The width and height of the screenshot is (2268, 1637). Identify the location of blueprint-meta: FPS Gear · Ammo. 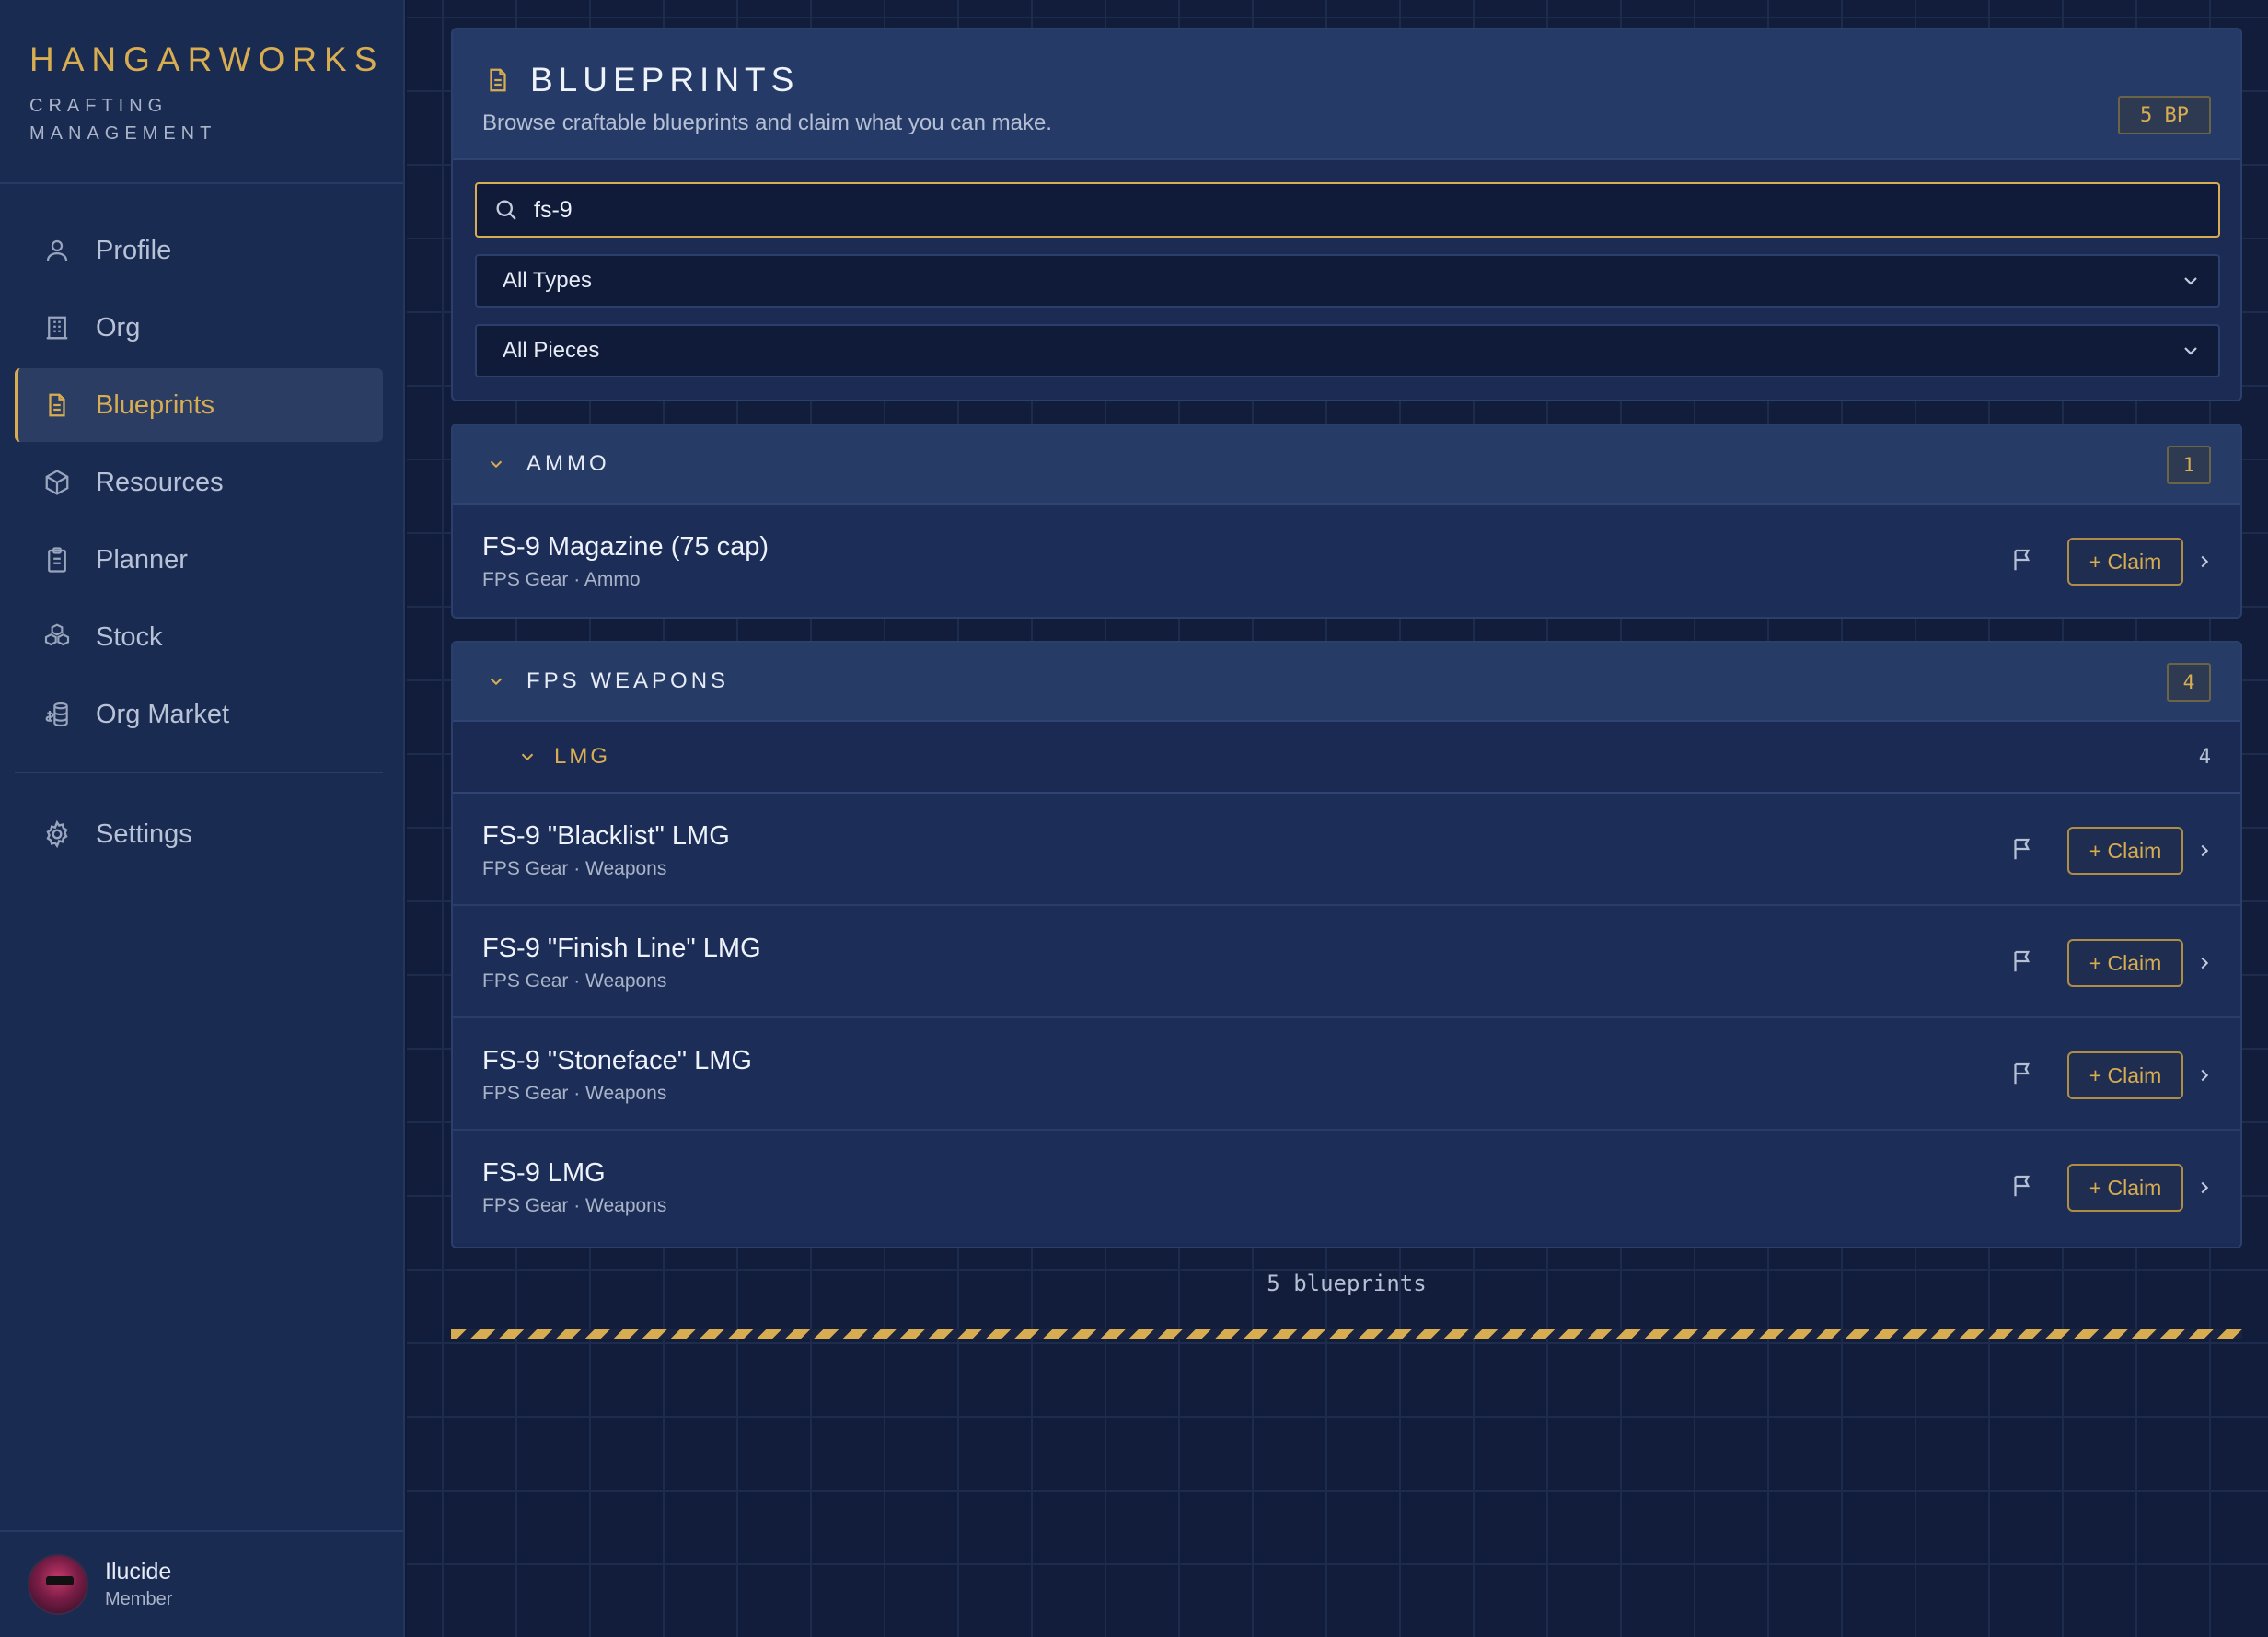
(561, 579).